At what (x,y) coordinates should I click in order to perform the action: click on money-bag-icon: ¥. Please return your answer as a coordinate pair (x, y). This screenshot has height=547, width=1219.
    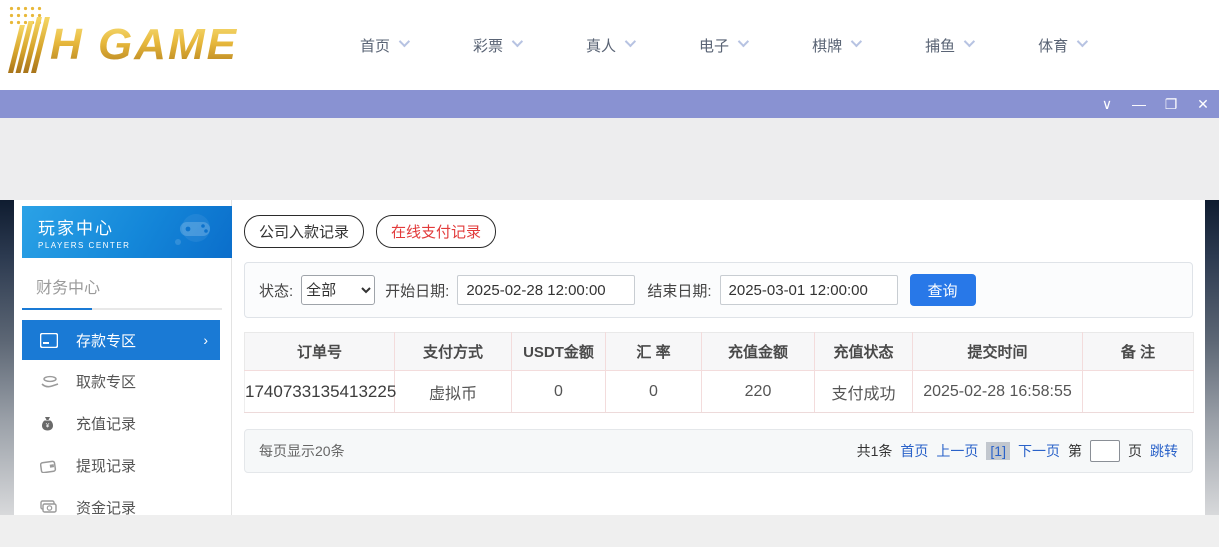
    Looking at the image, I should click on (50, 424).